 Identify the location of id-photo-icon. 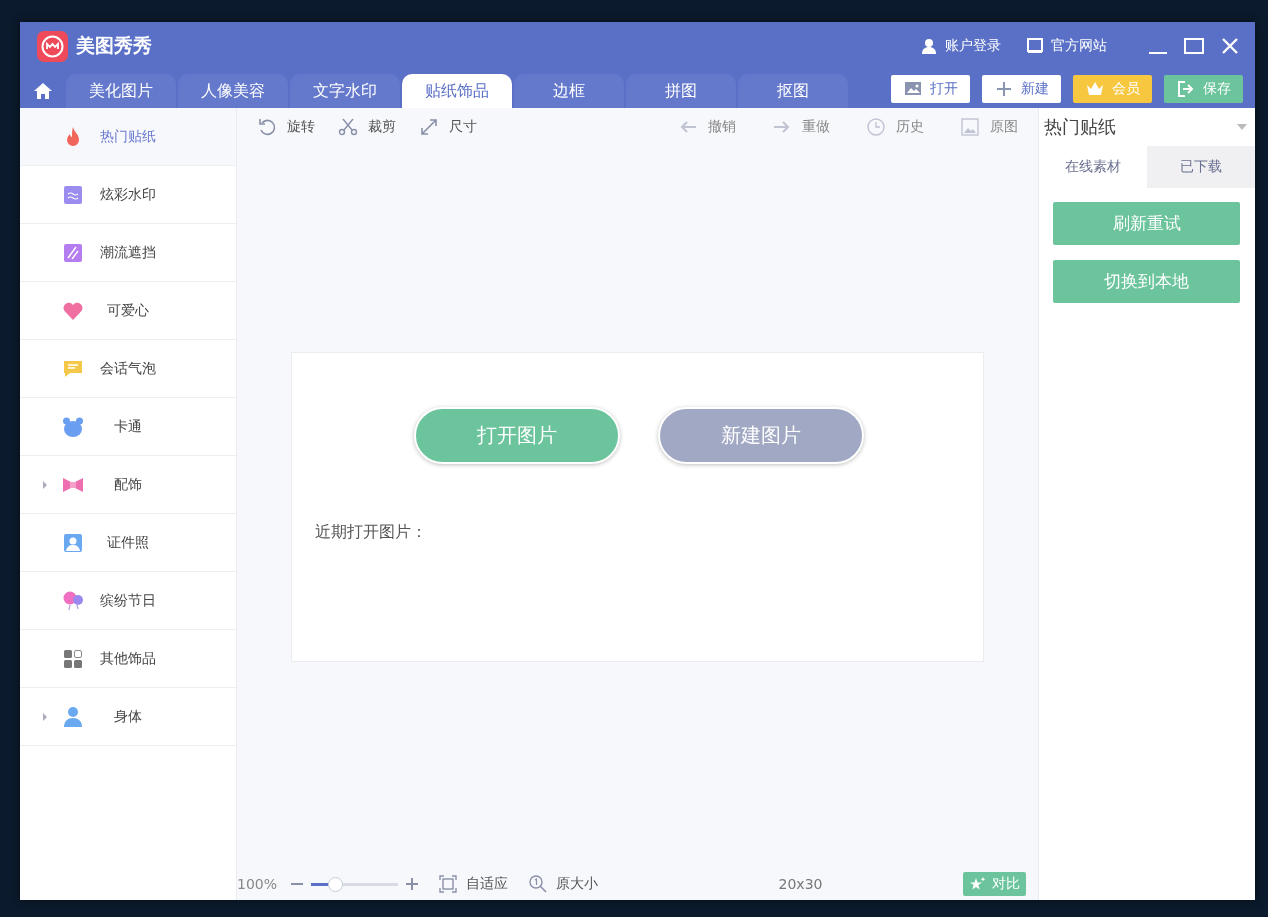
(73, 542).